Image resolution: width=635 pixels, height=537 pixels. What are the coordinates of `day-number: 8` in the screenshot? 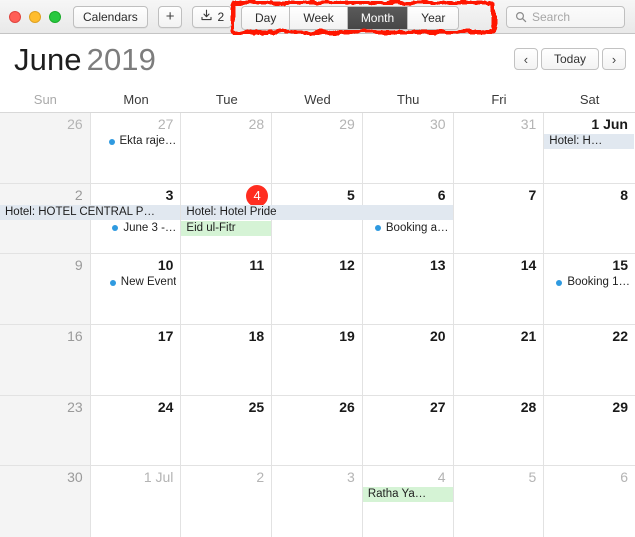 It's located at (624, 194).